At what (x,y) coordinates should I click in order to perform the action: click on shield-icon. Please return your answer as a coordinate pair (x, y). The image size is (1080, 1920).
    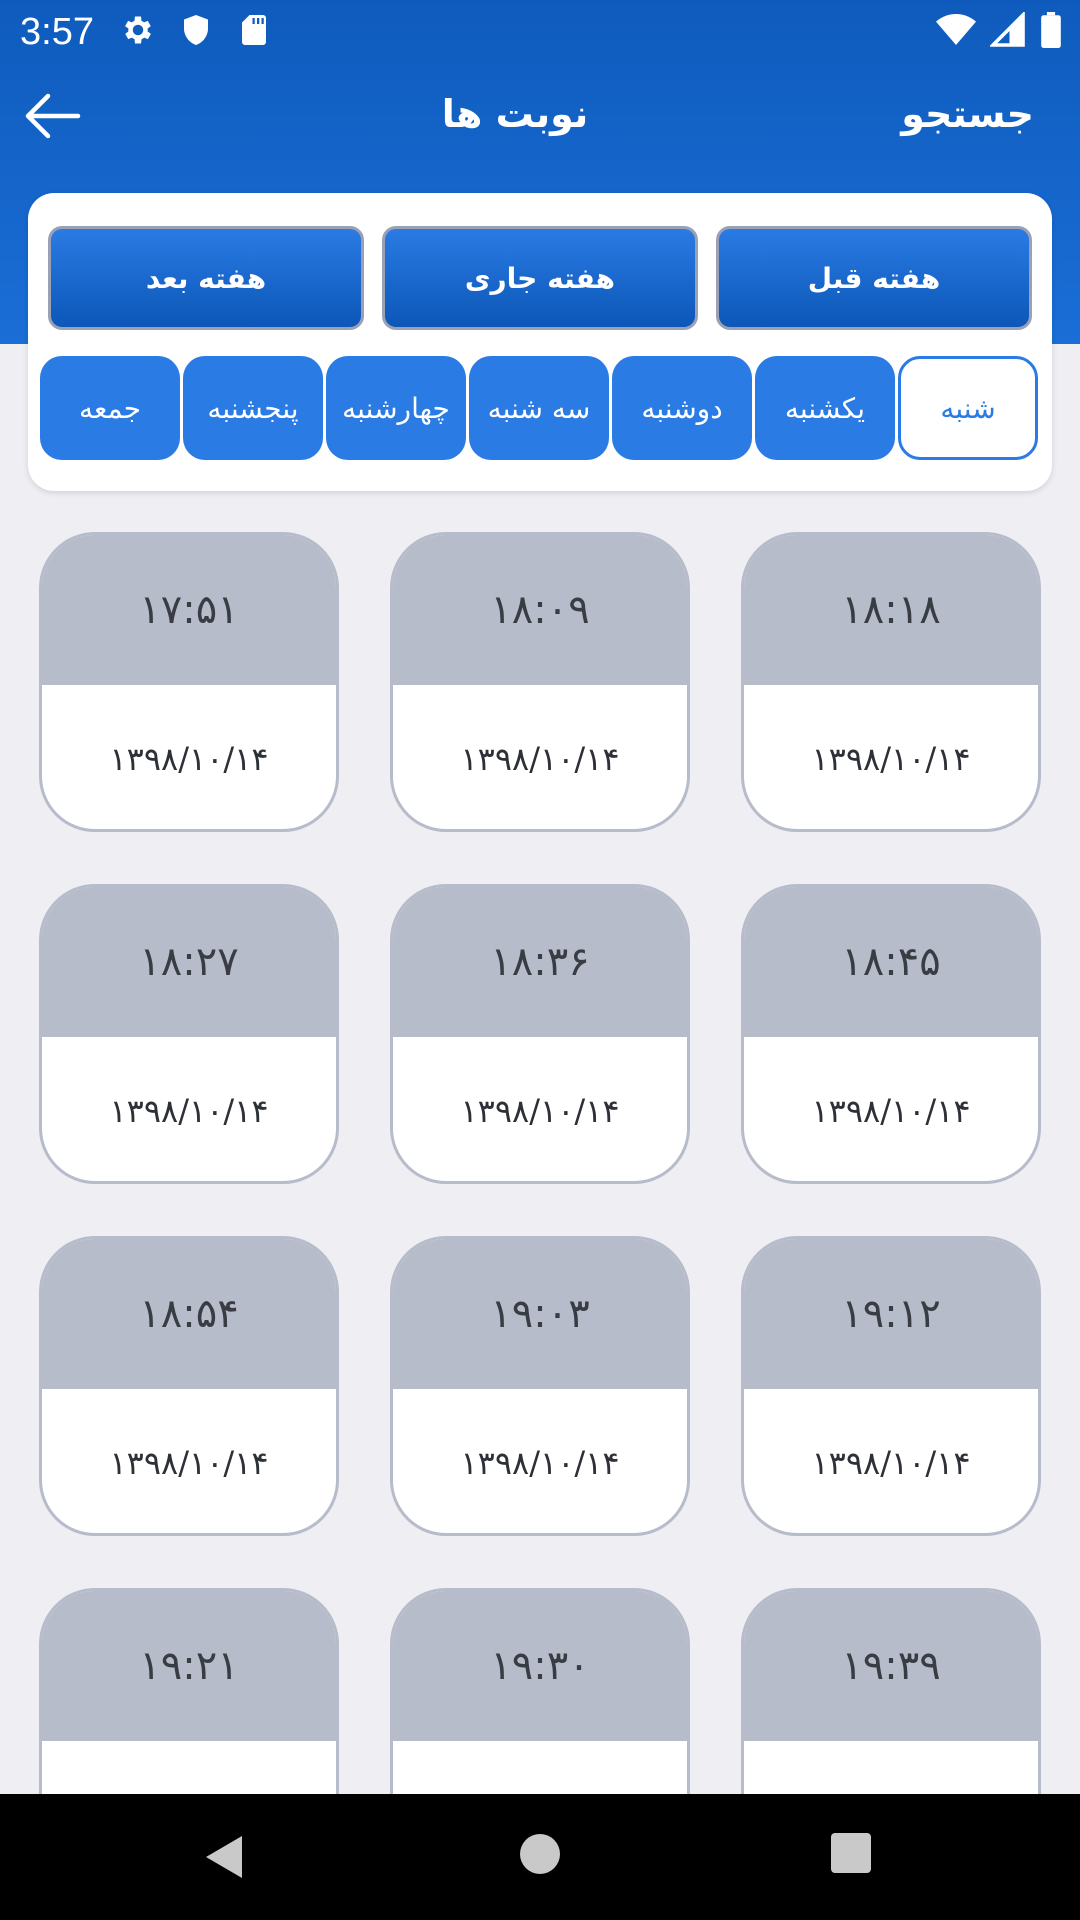
    Looking at the image, I should click on (196, 30).